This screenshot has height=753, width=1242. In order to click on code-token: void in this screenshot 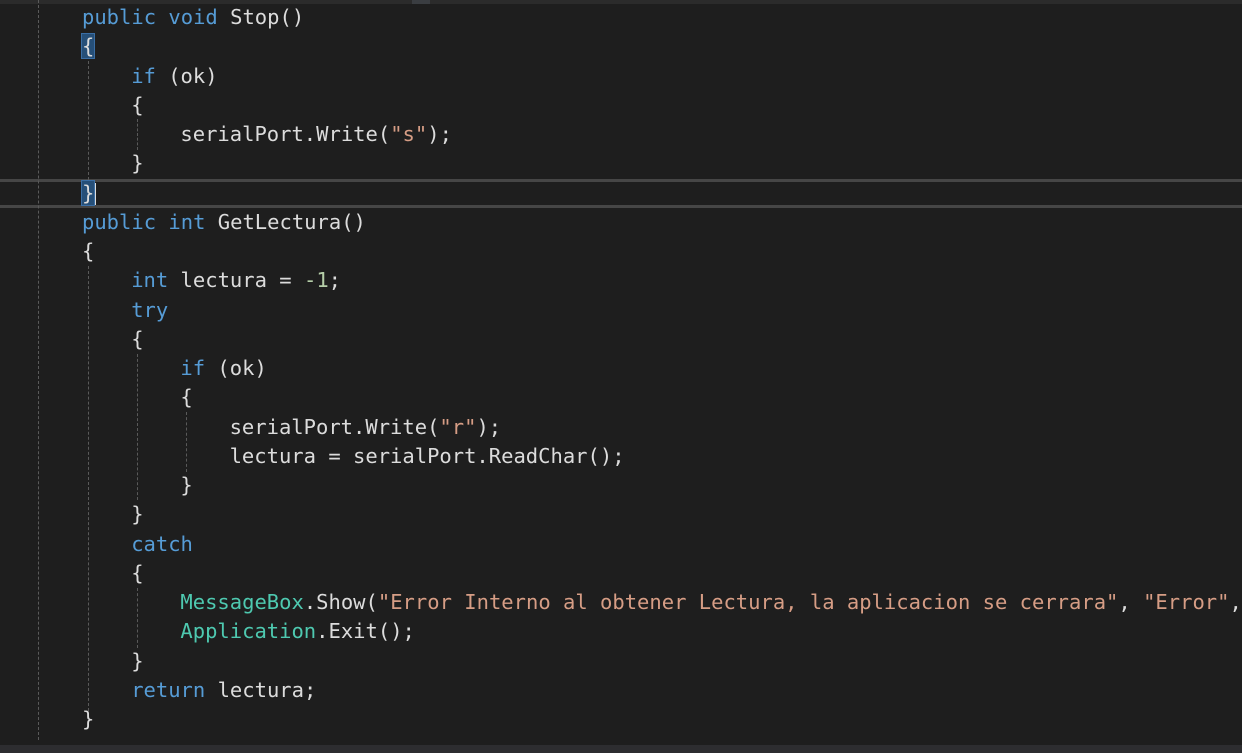, I will do `click(193, 17)`.